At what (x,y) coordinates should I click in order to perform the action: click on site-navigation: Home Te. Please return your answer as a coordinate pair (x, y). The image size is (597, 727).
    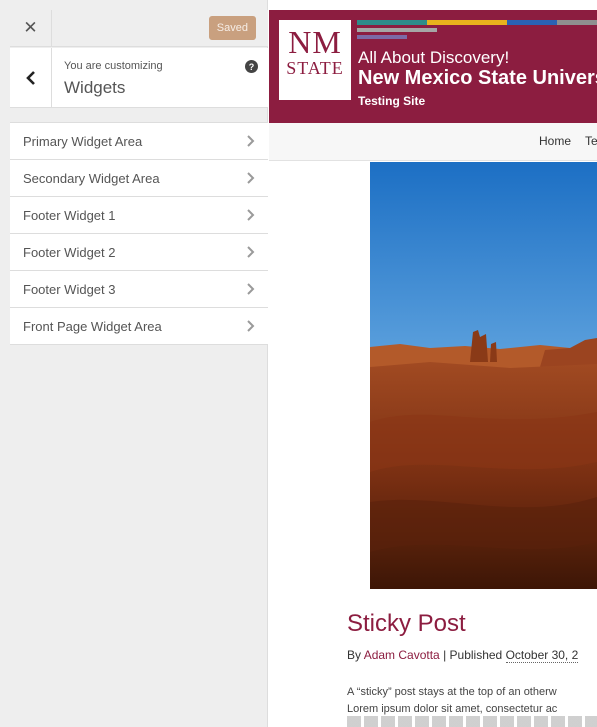
    Looking at the image, I should click on (433, 142).